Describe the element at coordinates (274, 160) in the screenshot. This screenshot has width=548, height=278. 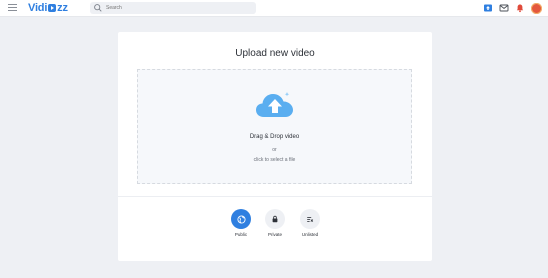
I see `select-file-link: click to select a file` at that location.